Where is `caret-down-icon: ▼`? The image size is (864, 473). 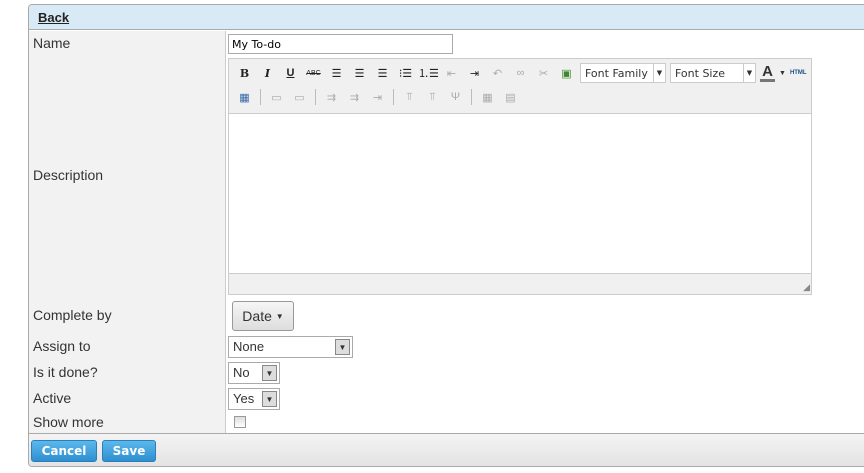
caret-down-icon: ▼ is located at coordinates (279, 316).